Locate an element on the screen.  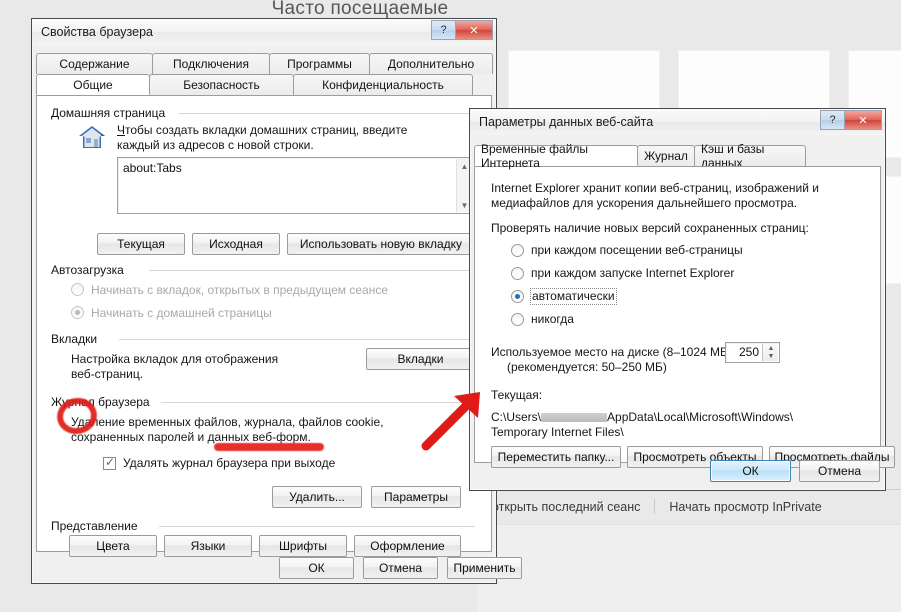
btn-label: Параметры is located at coordinates (416, 497).